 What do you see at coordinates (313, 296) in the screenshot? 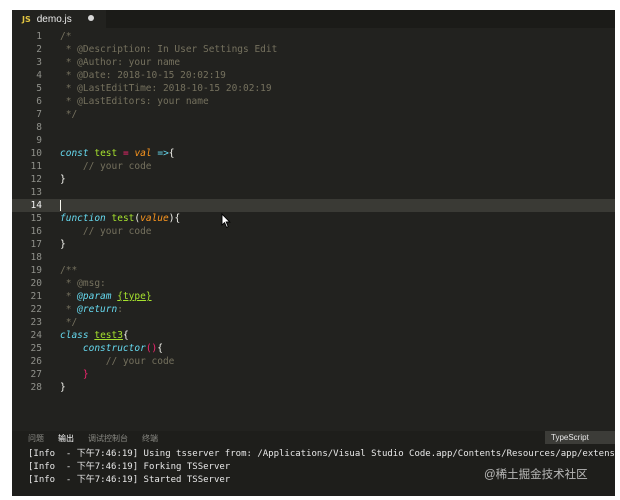
I see `code-line: 21 * @param {type}` at bounding box center [313, 296].